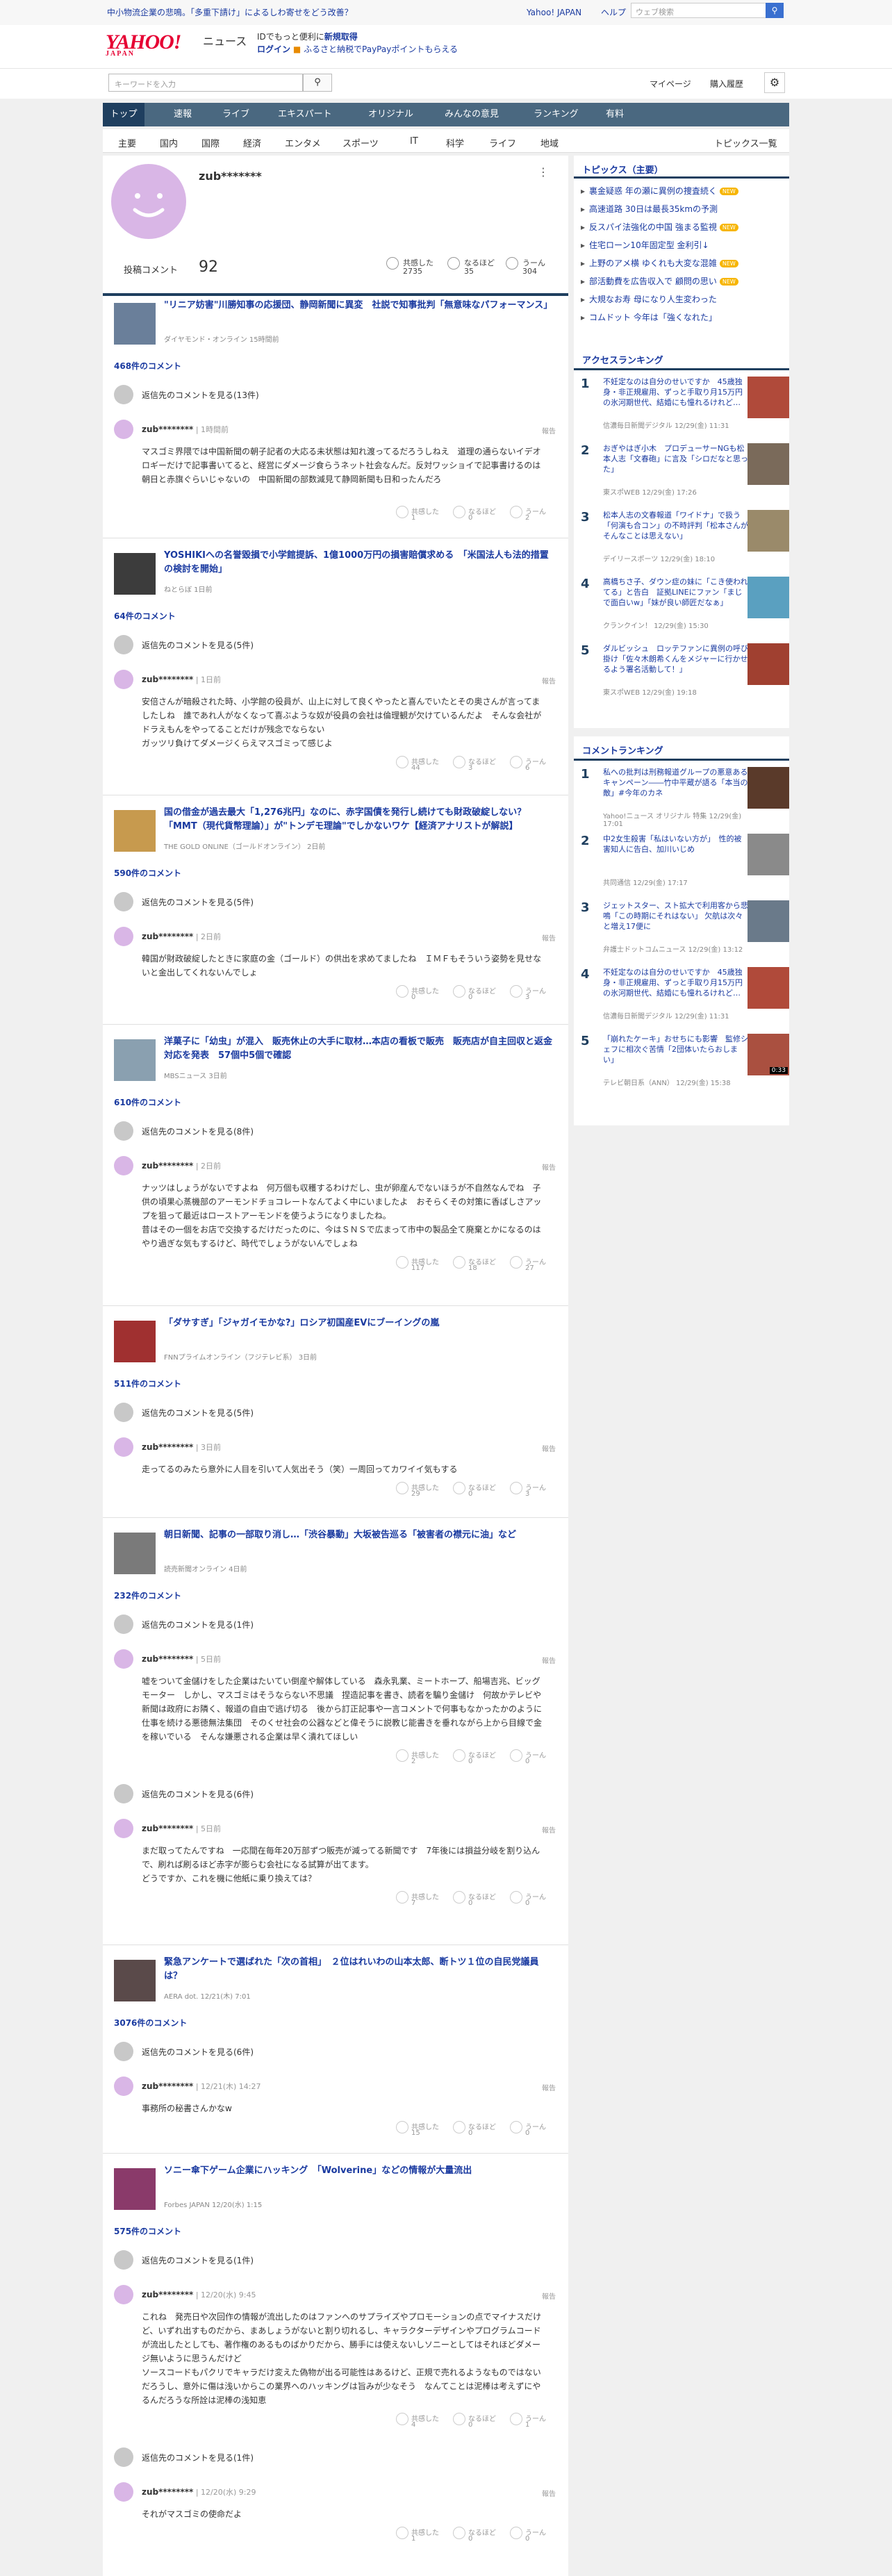 The width and height of the screenshot is (892, 2576). Describe the element at coordinates (455, 142) in the screenshot. I see `subnav-item: 科学` at that location.